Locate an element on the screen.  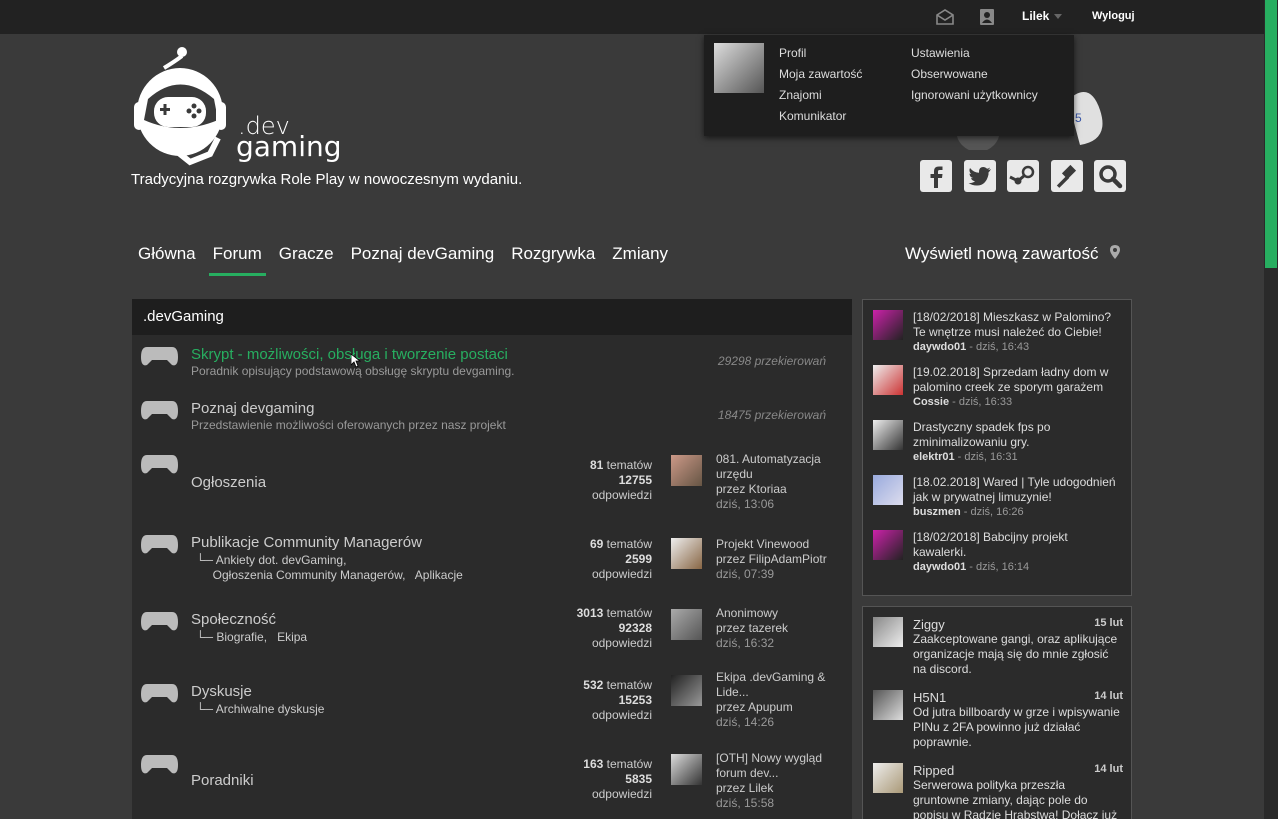
subforum-link: Ekipa is located at coordinates (292, 637).